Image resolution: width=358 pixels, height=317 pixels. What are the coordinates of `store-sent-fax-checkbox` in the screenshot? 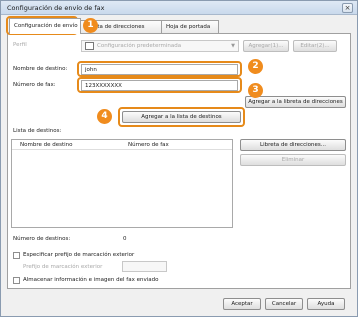 It's located at (16, 280).